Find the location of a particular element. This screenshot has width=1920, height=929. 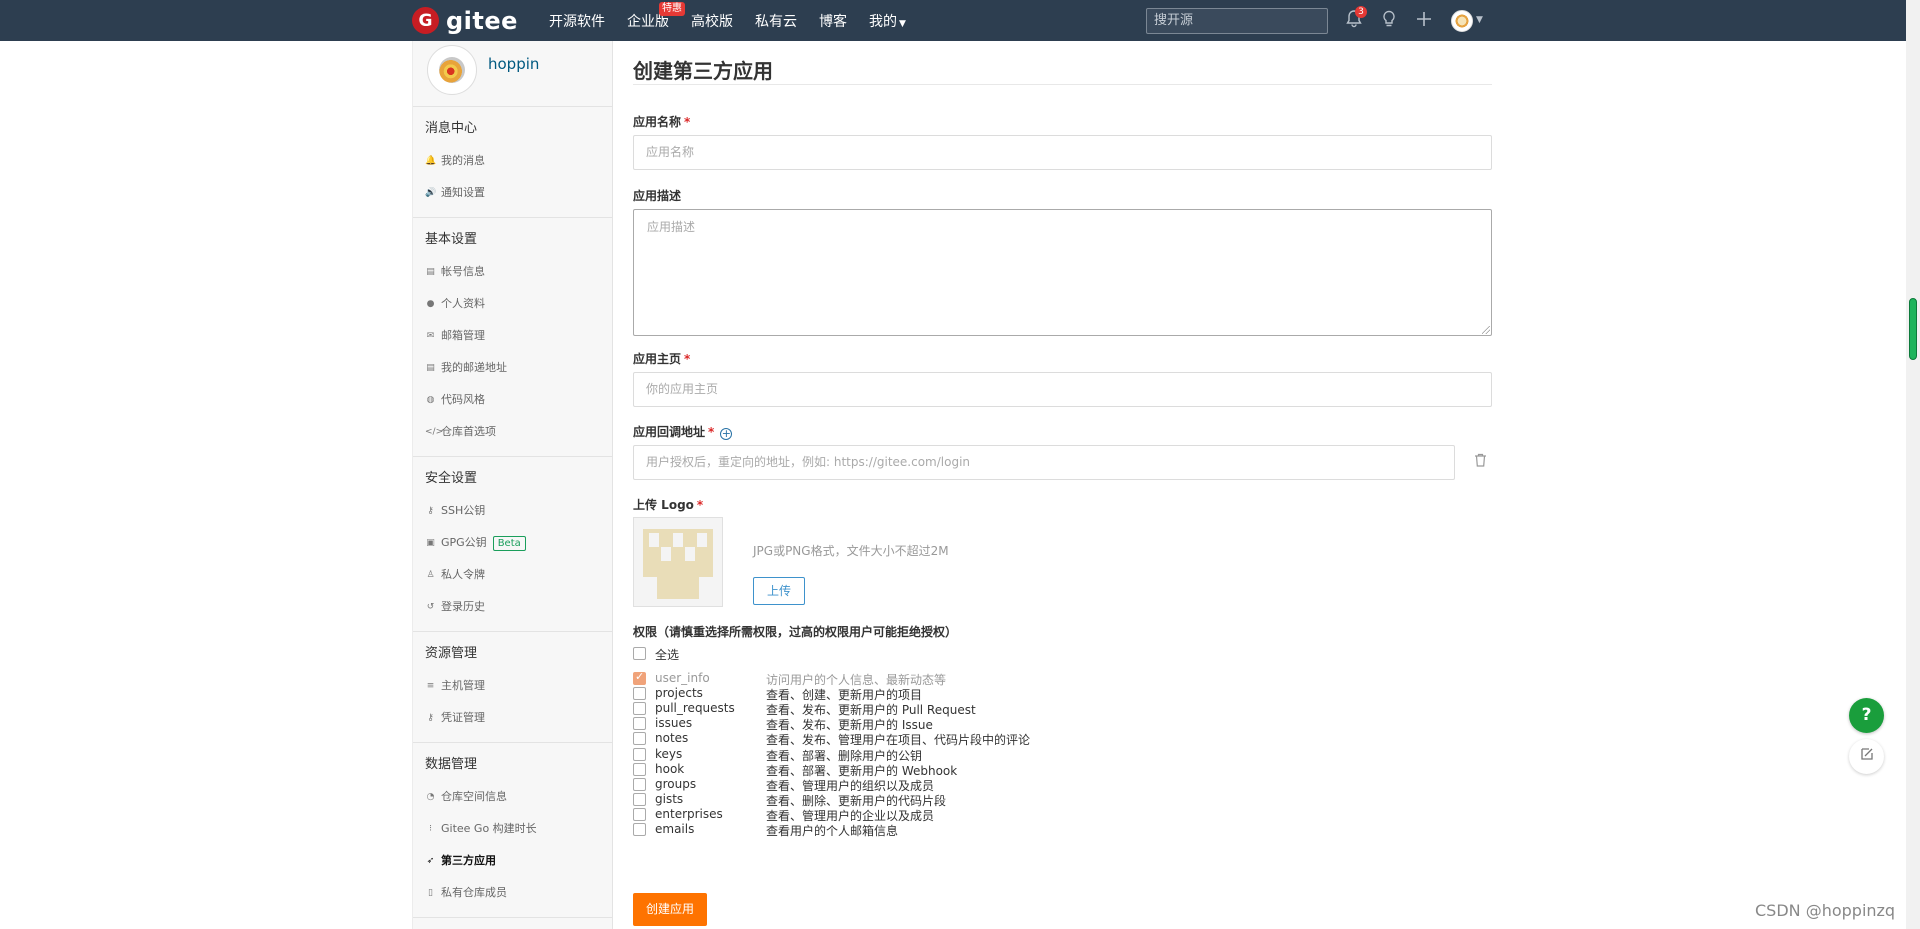

permission-name: enterprises is located at coordinates (689, 814).